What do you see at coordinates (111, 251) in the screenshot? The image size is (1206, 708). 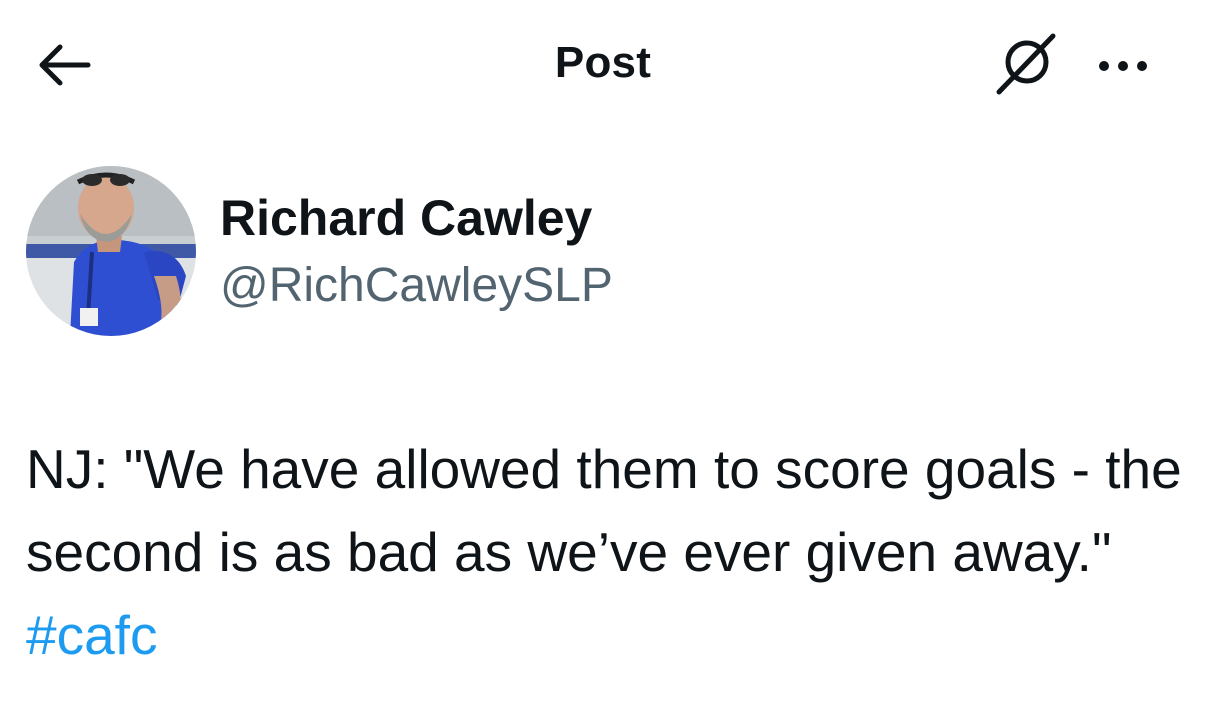 I see `avatar` at bounding box center [111, 251].